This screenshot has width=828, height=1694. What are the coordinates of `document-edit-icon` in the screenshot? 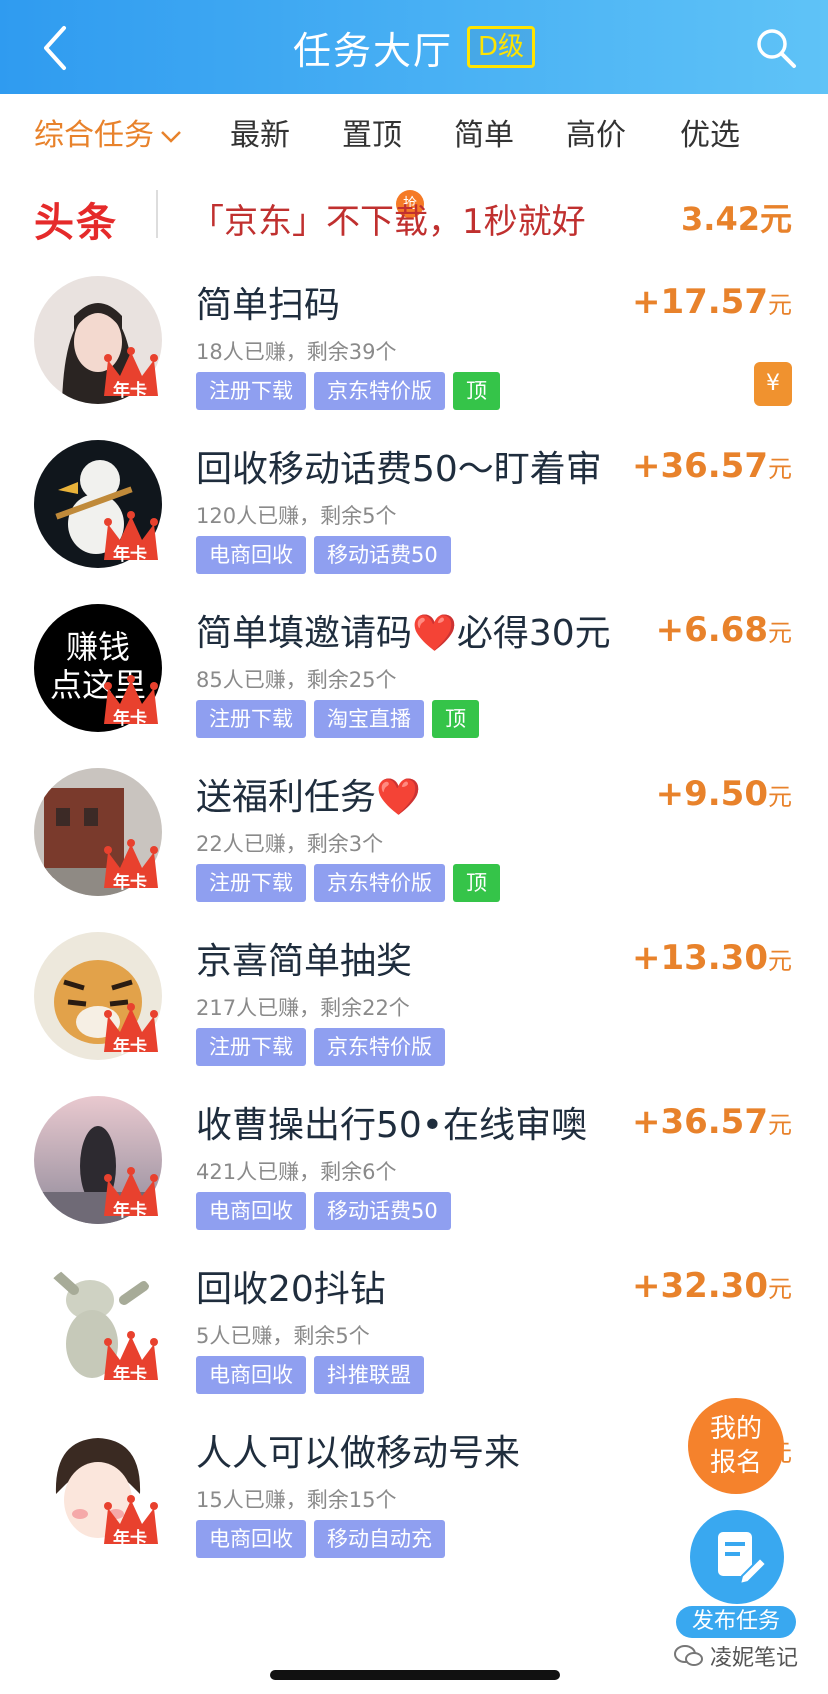 It's located at (743, 1559).